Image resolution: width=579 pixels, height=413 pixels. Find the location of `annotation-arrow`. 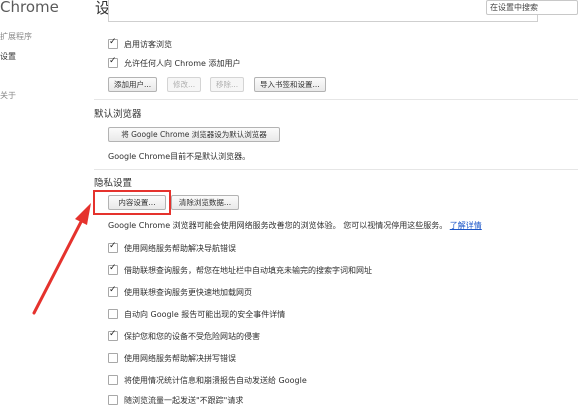

annotation-arrow is located at coordinates (61, 259).